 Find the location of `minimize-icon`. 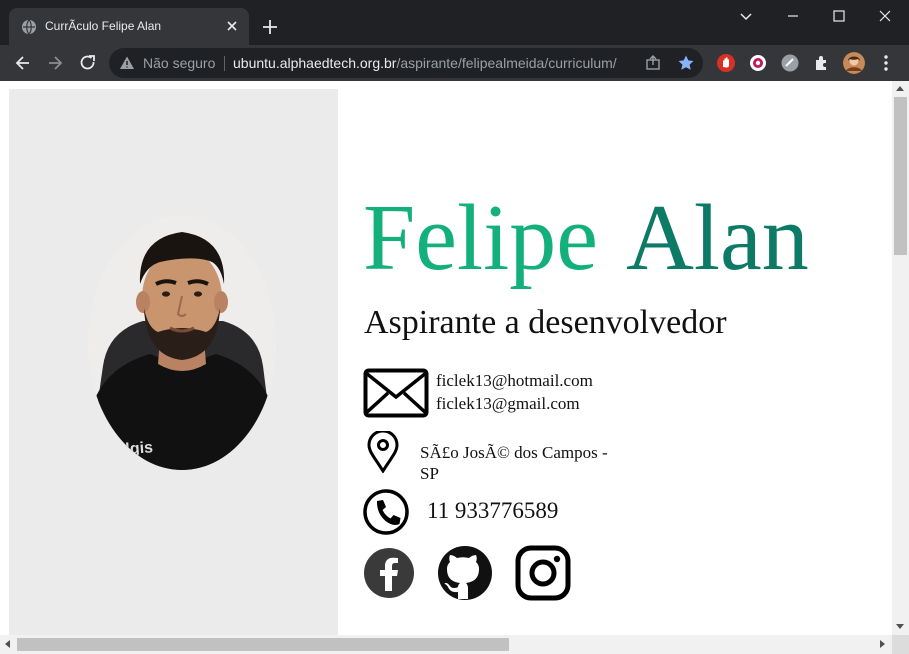

minimize-icon is located at coordinates (793, 16).